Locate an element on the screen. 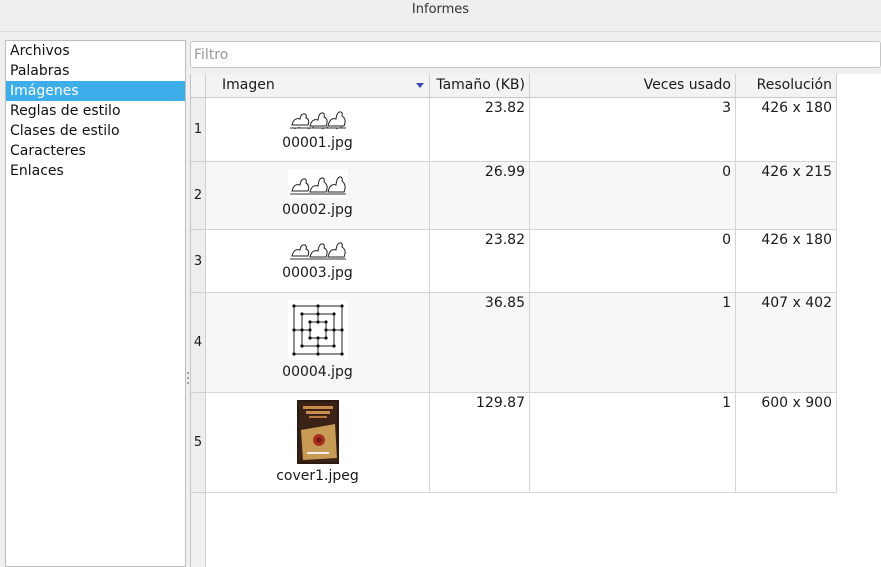 This screenshot has width=881, height=567. column-header-size: Tamaño (KB) is located at coordinates (480, 85).